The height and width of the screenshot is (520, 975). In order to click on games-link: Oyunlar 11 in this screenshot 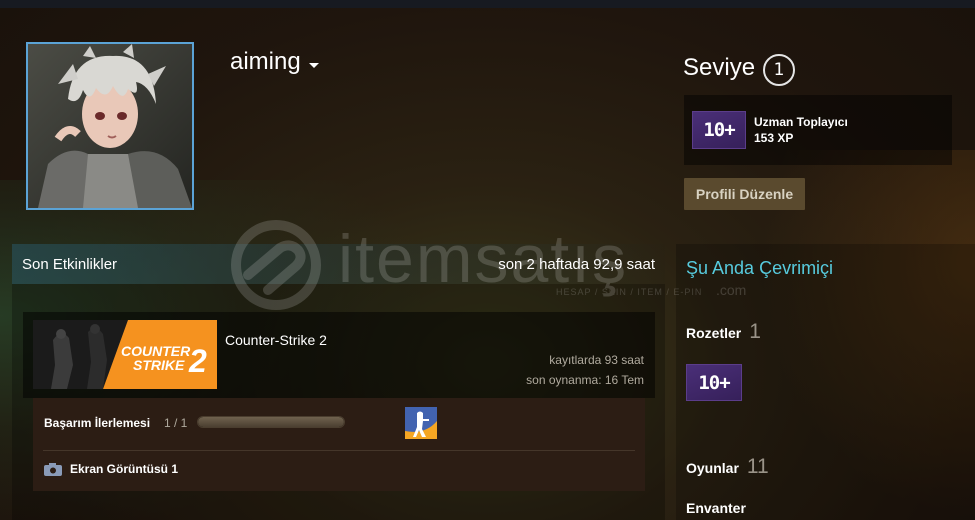, I will do `click(727, 467)`.